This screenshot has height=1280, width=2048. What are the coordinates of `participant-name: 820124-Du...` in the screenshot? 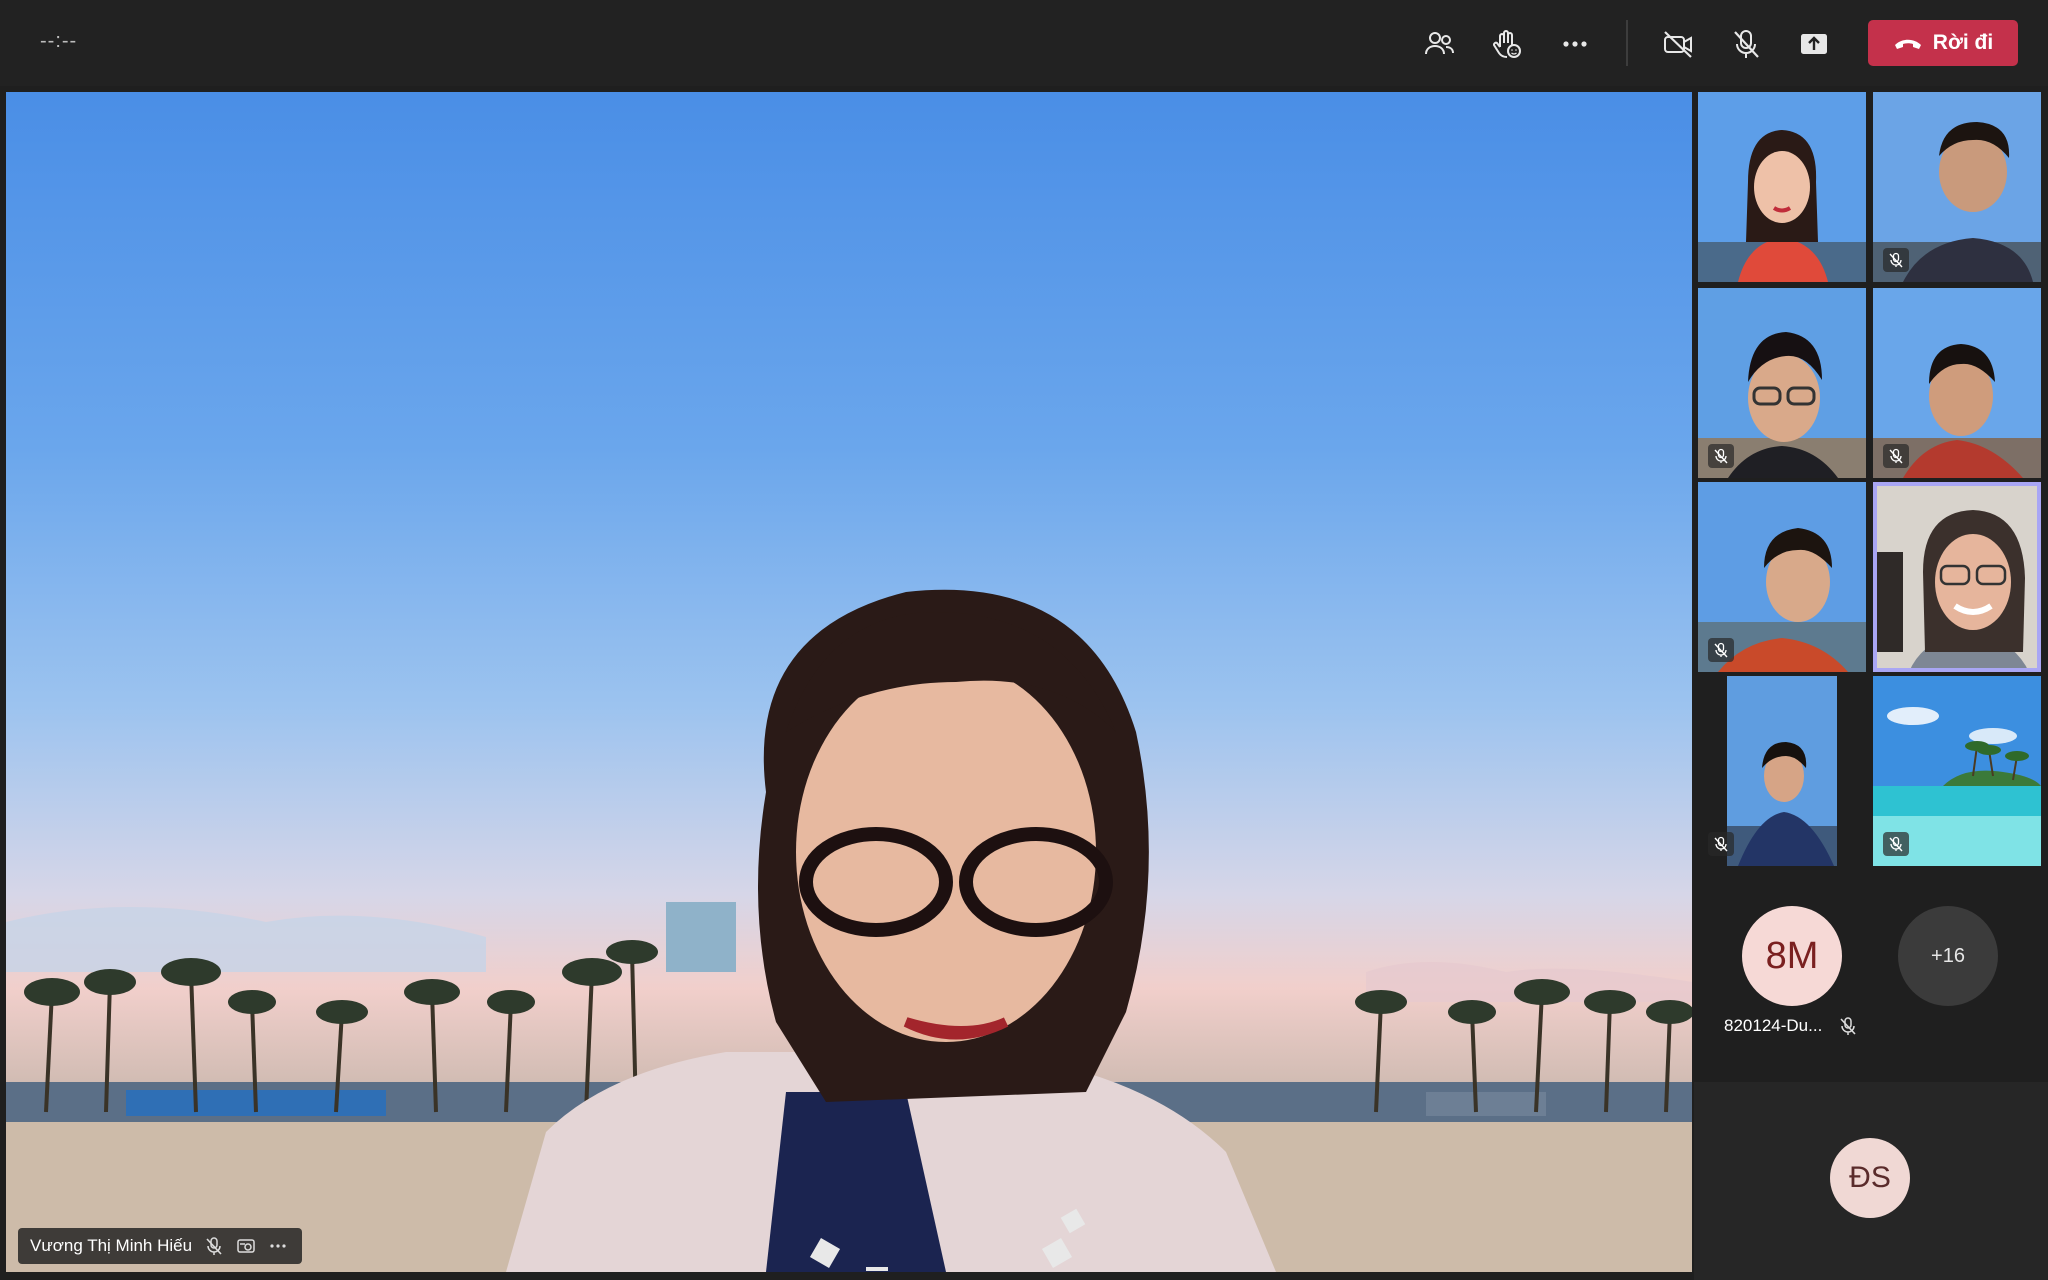 It's located at (1773, 1025).